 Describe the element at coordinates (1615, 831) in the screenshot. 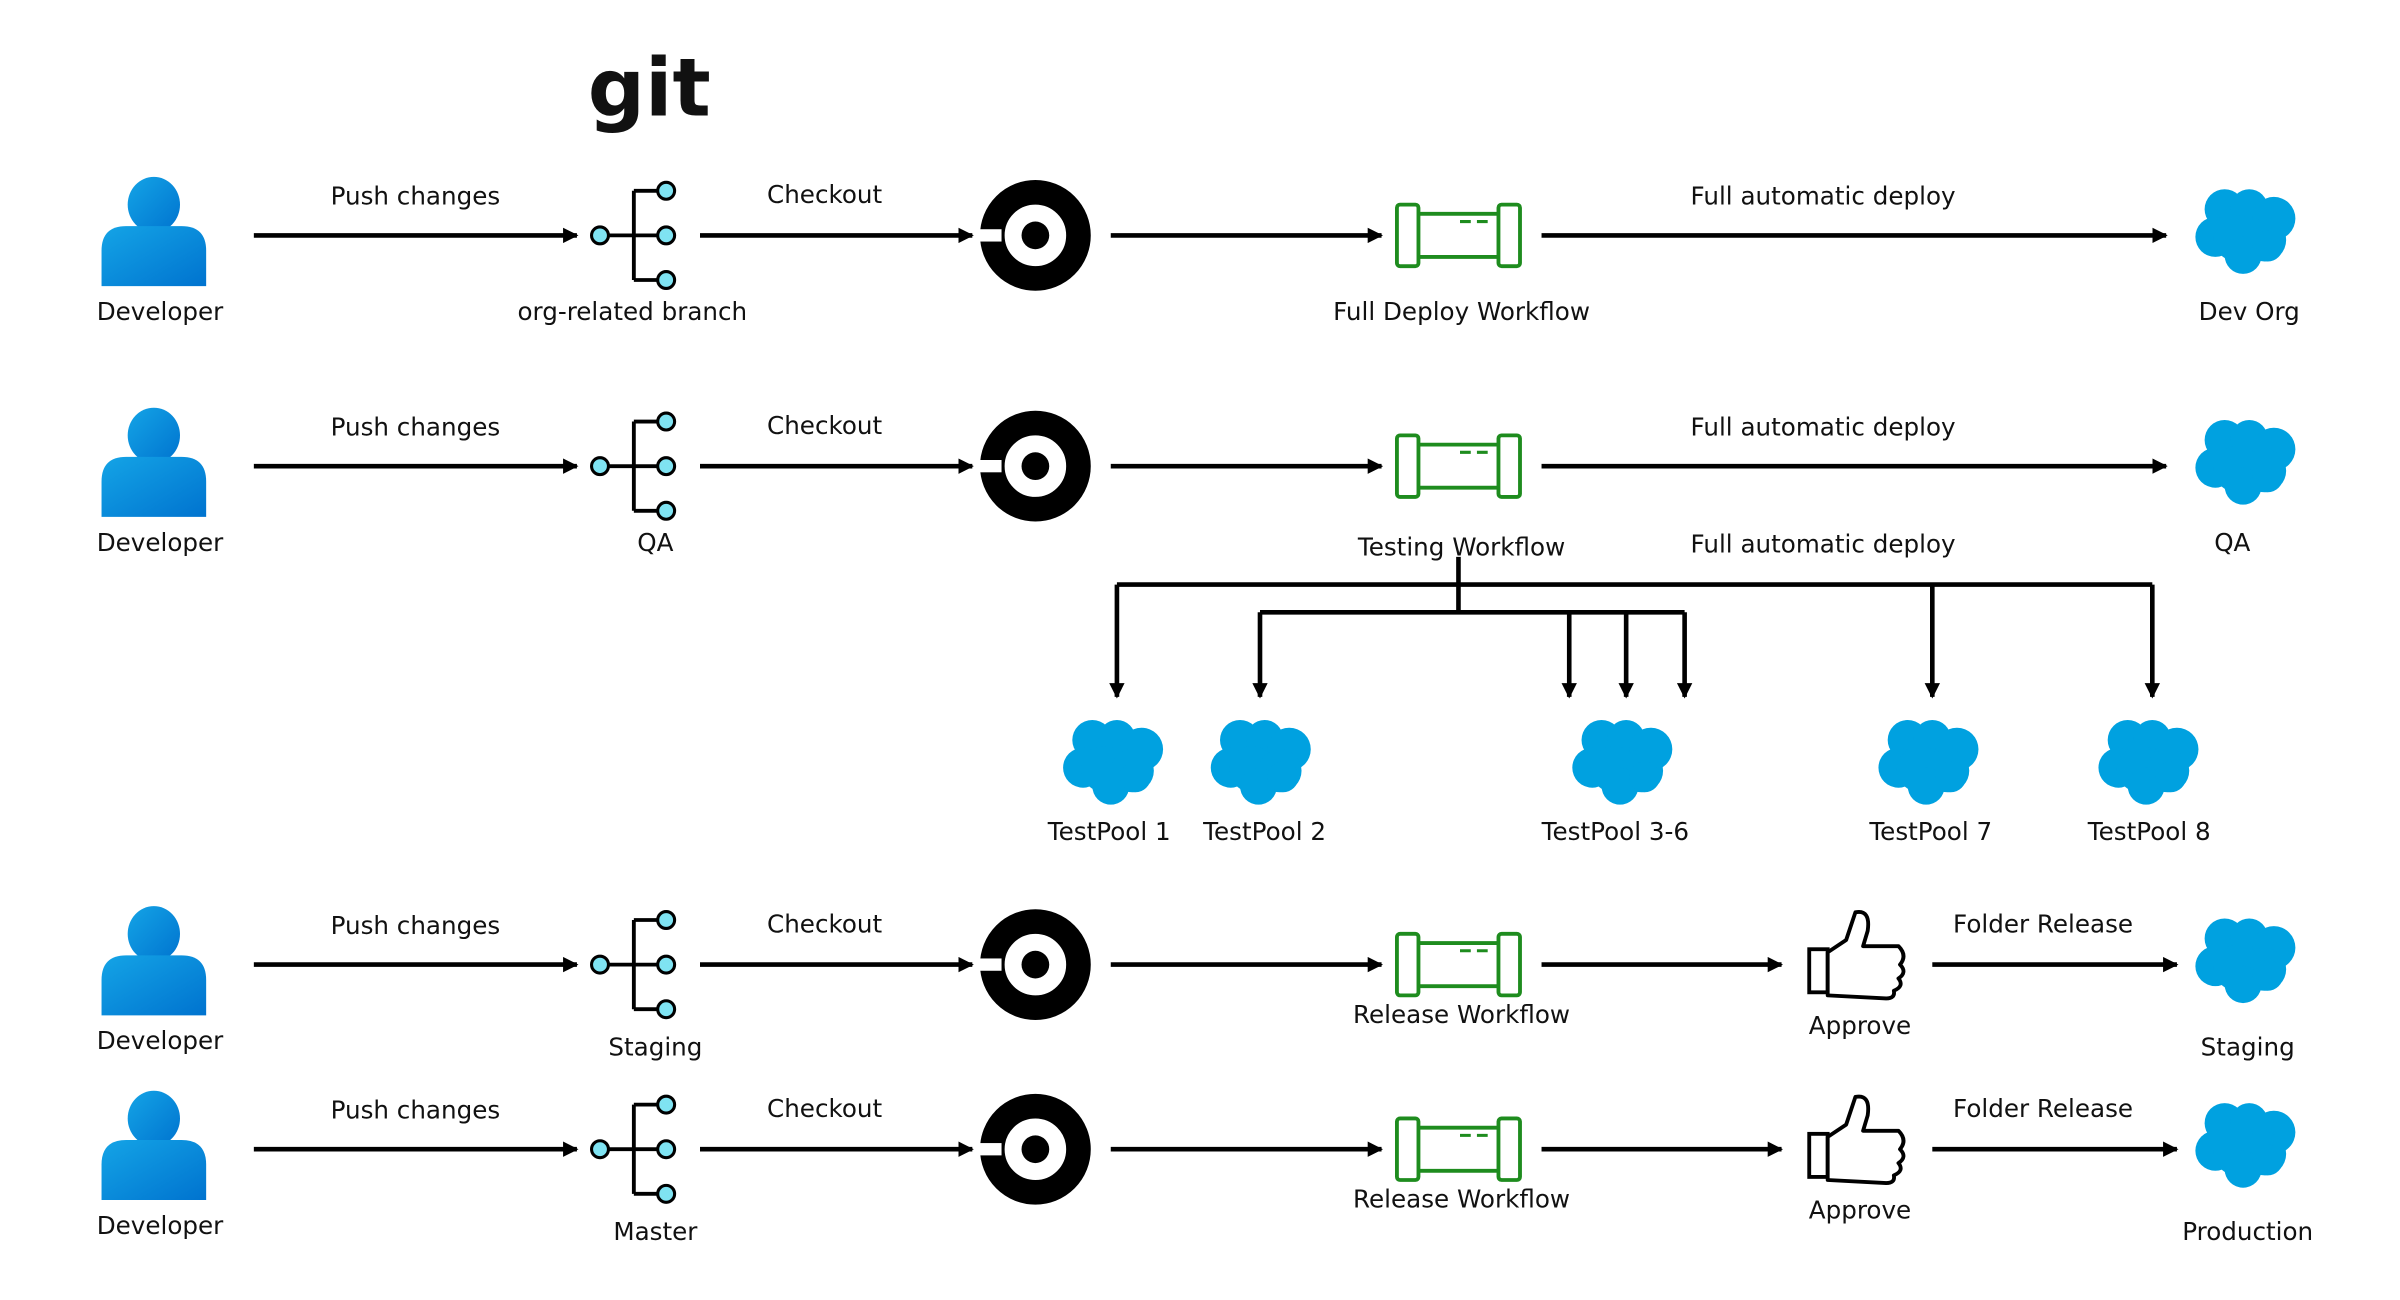

I see `testpool-label: TestPool 3-6` at that location.